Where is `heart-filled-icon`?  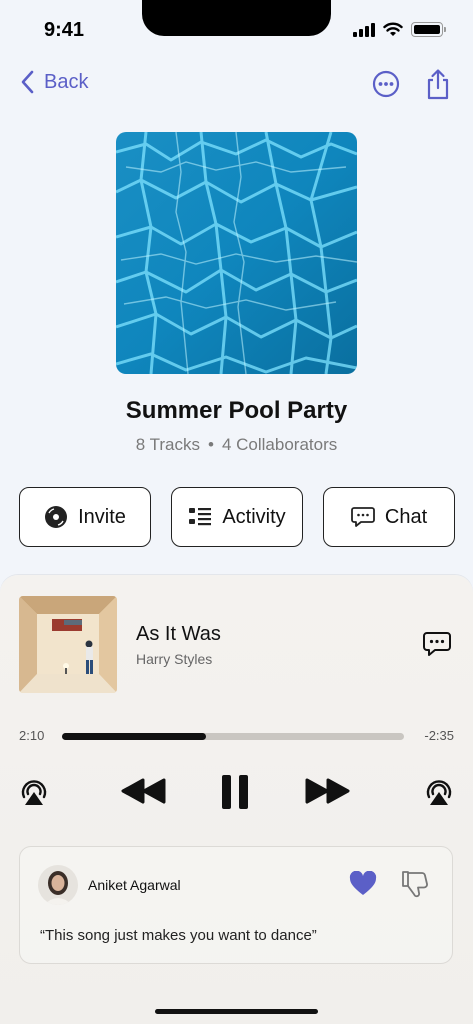
heart-filled-icon is located at coordinates (363, 882).